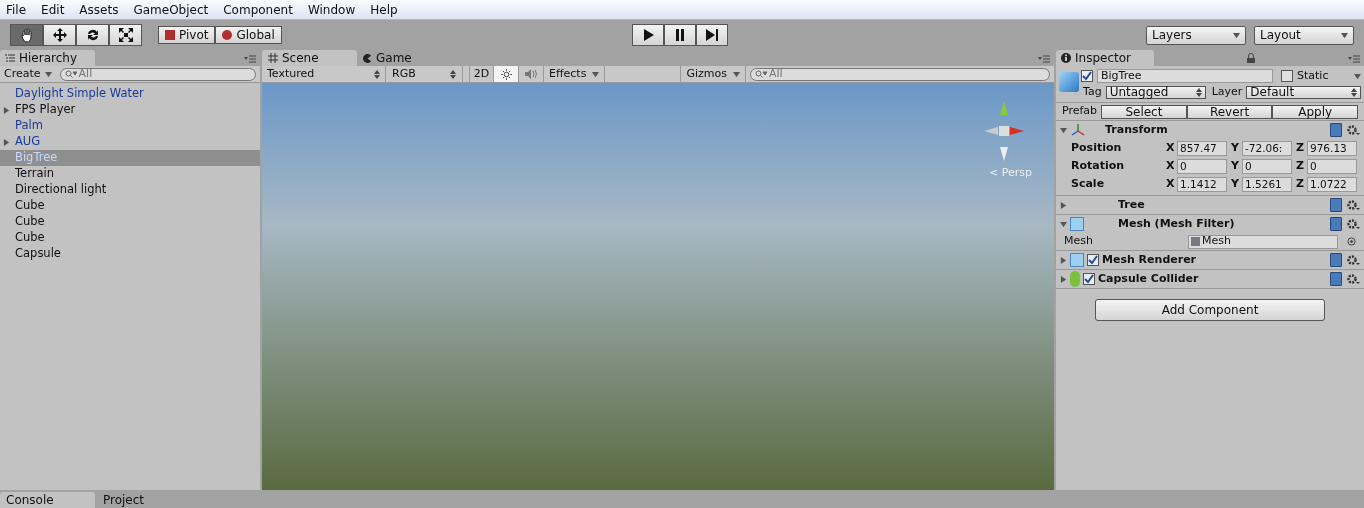 This screenshot has width=1364, height=508. What do you see at coordinates (1229, 111) in the screenshot?
I see `prefab-button: Revert` at bounding box center [1229, 111].